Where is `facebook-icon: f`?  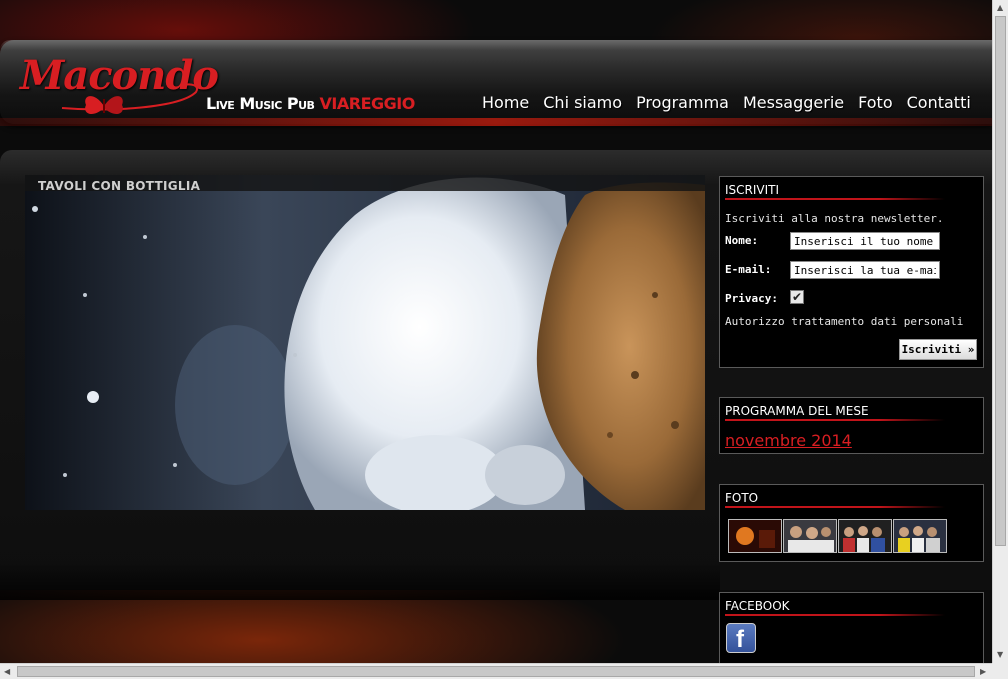
facebook-icon: f is located at coordinates (741, 638).